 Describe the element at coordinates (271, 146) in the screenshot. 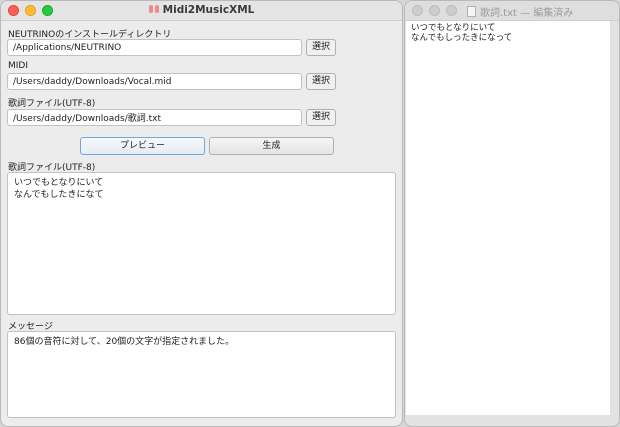

I see `generate-button: 生成` at that location.